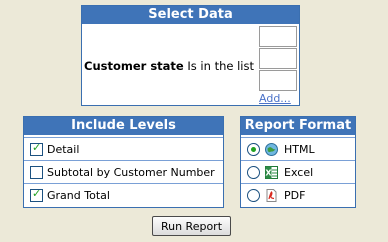  What do you see at coordinates (78, 195) in the screenshot?
I see `grand-total-label: Grand Total` at bounding box center [78, 195].